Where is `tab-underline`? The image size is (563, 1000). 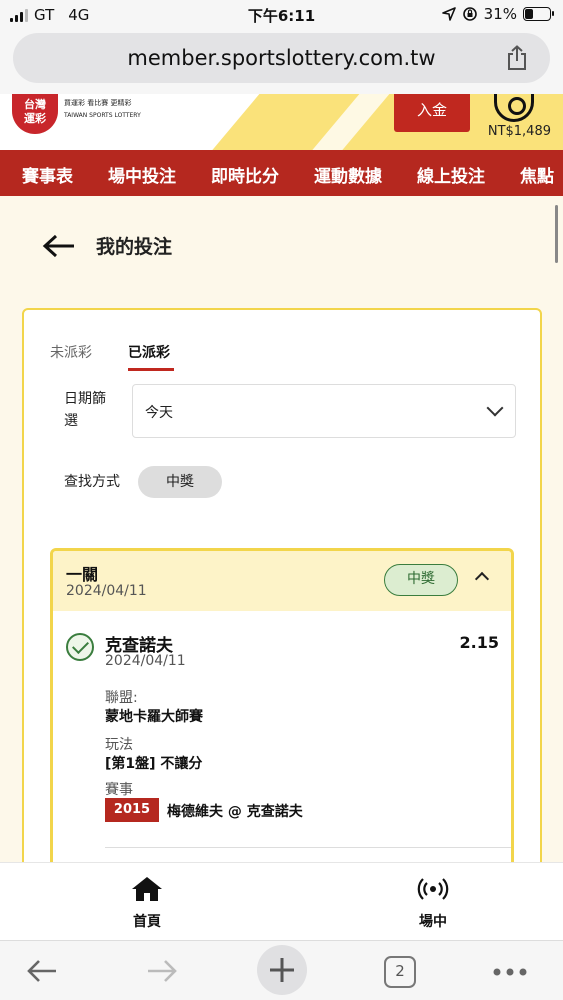
tab-underline is located at coordinates (151, 369).